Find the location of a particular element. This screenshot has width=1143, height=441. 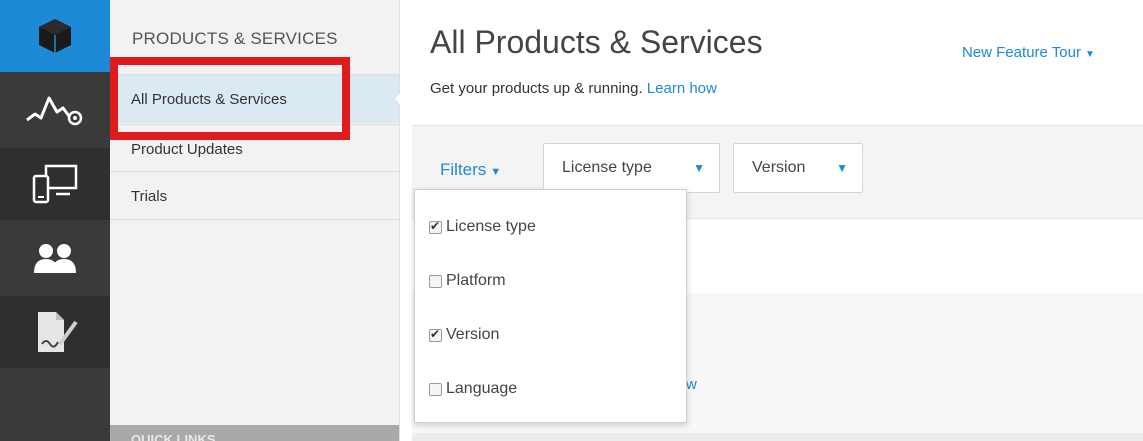

divider is located at coordinates (777, 437).